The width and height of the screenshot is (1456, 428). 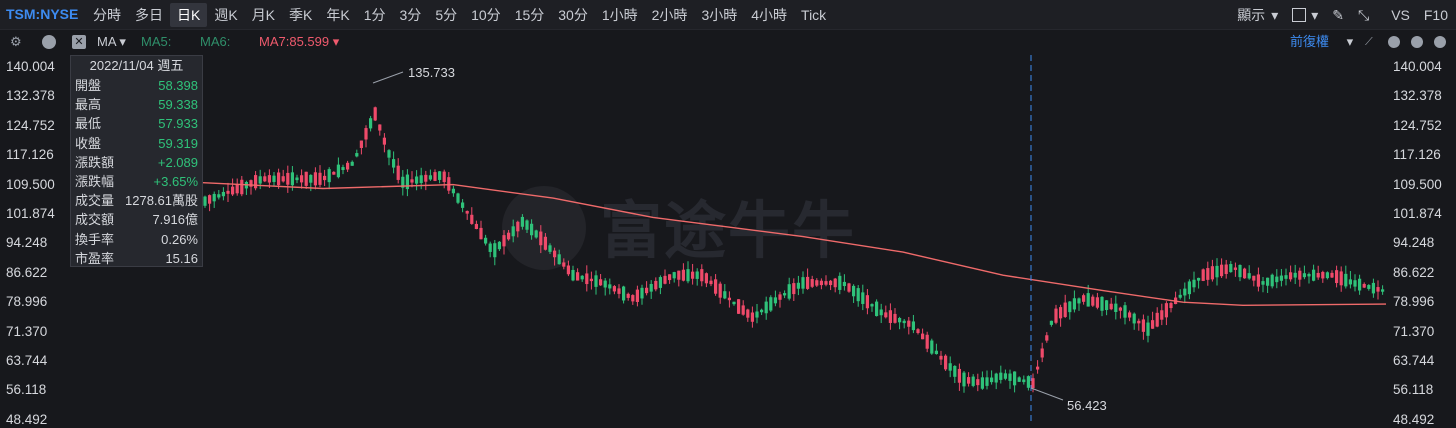 I want to click on collapse-icon, so click(x=1394, y=42).